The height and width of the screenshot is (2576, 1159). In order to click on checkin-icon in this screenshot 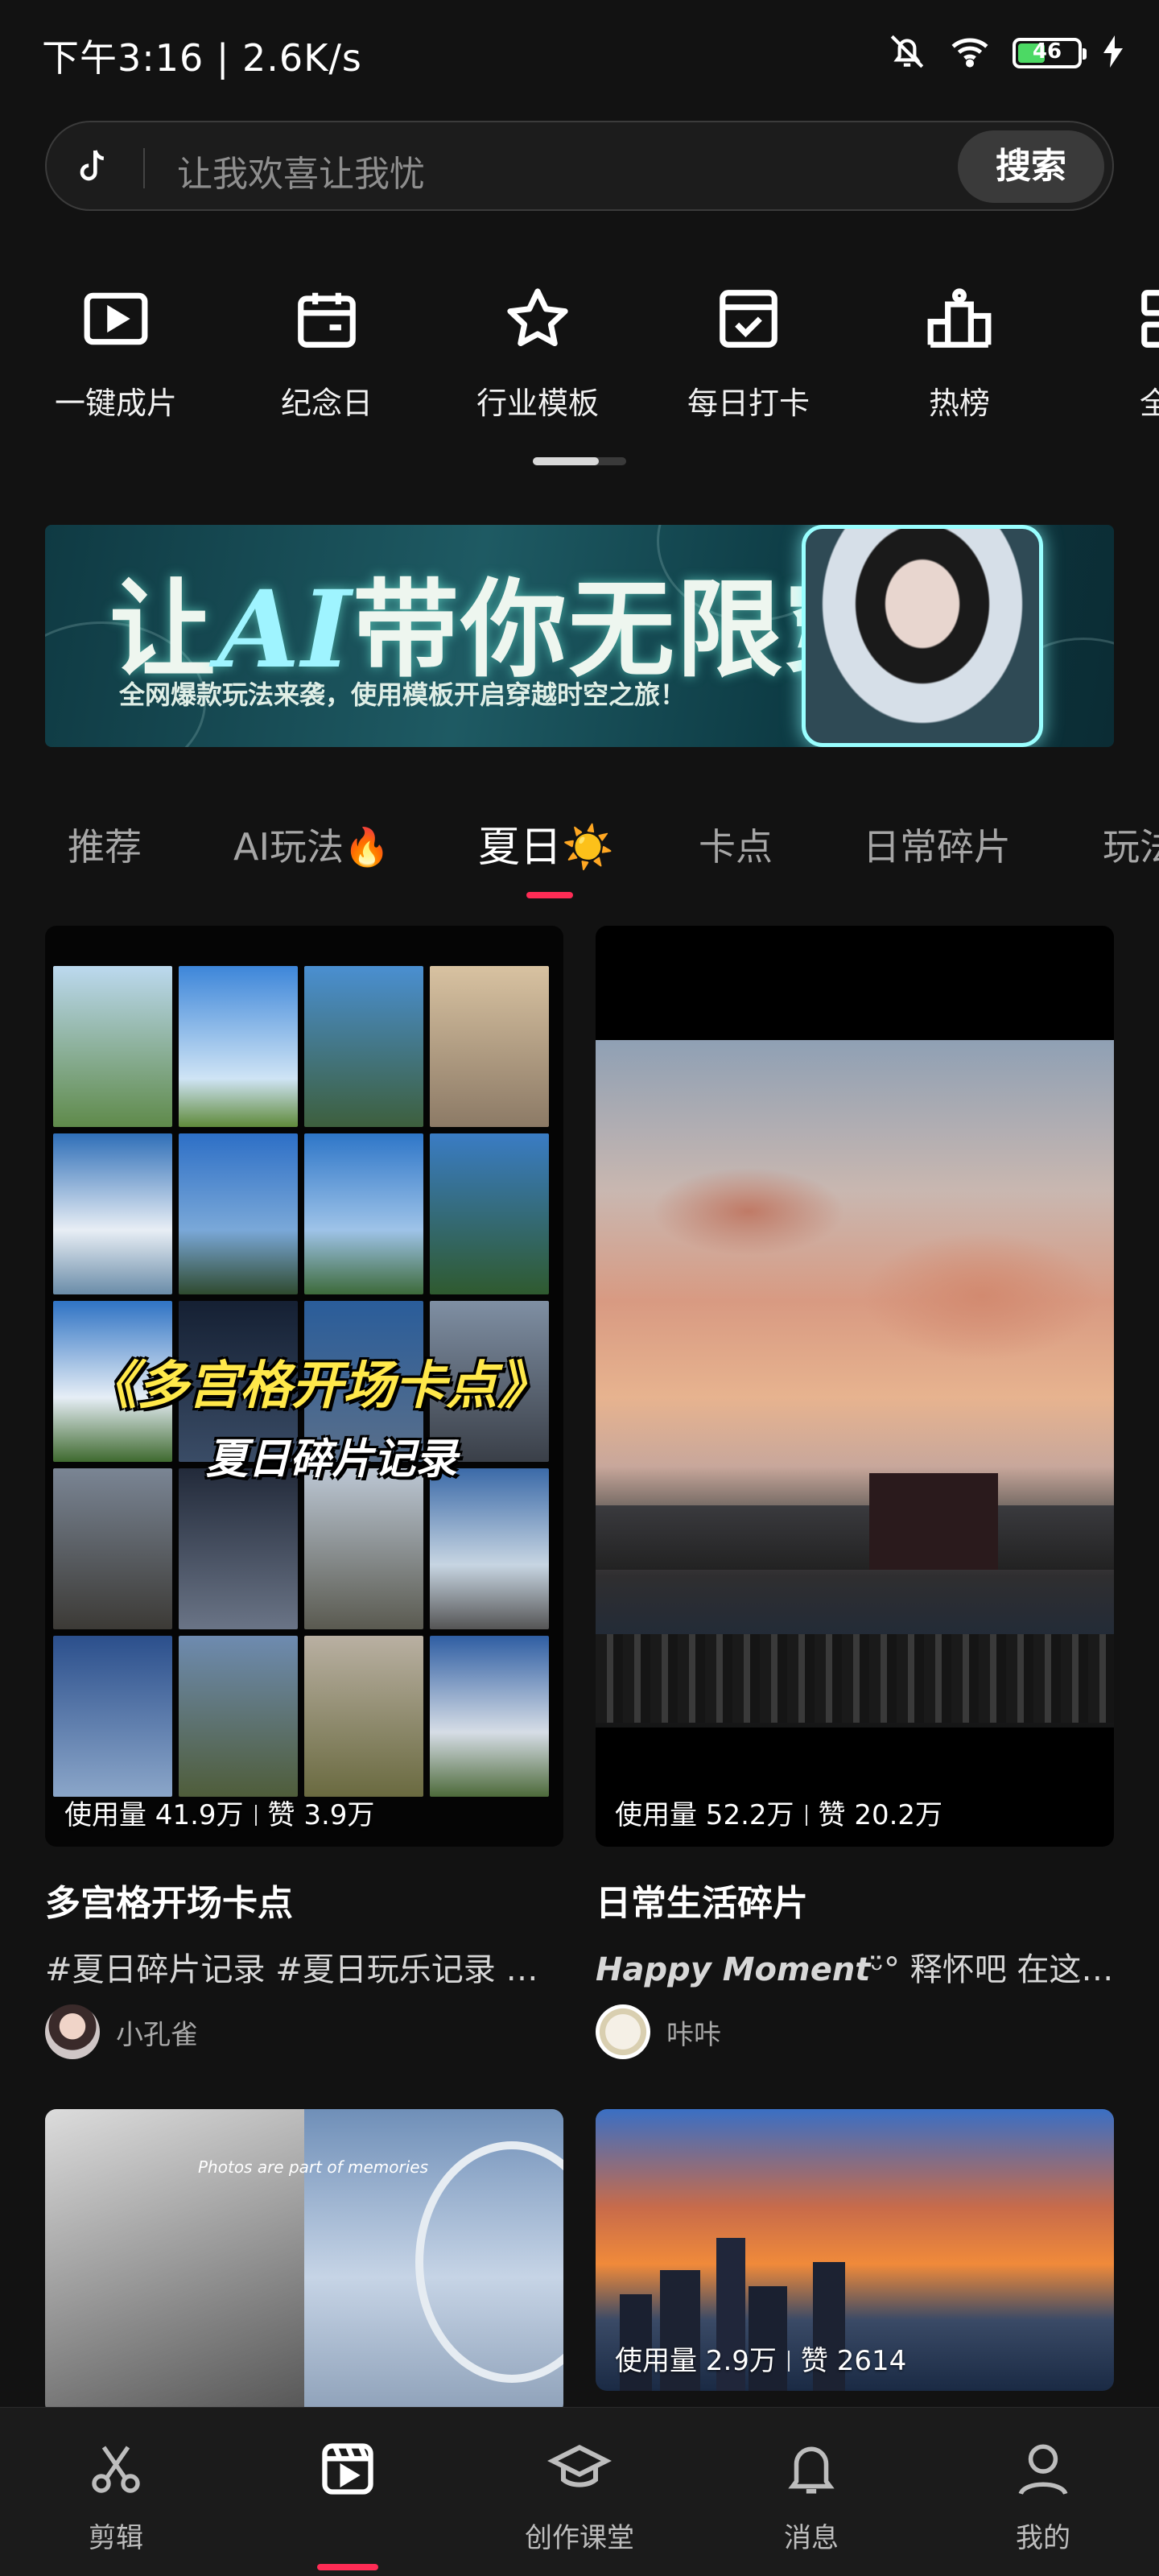, I will do `click(748, 319)`.